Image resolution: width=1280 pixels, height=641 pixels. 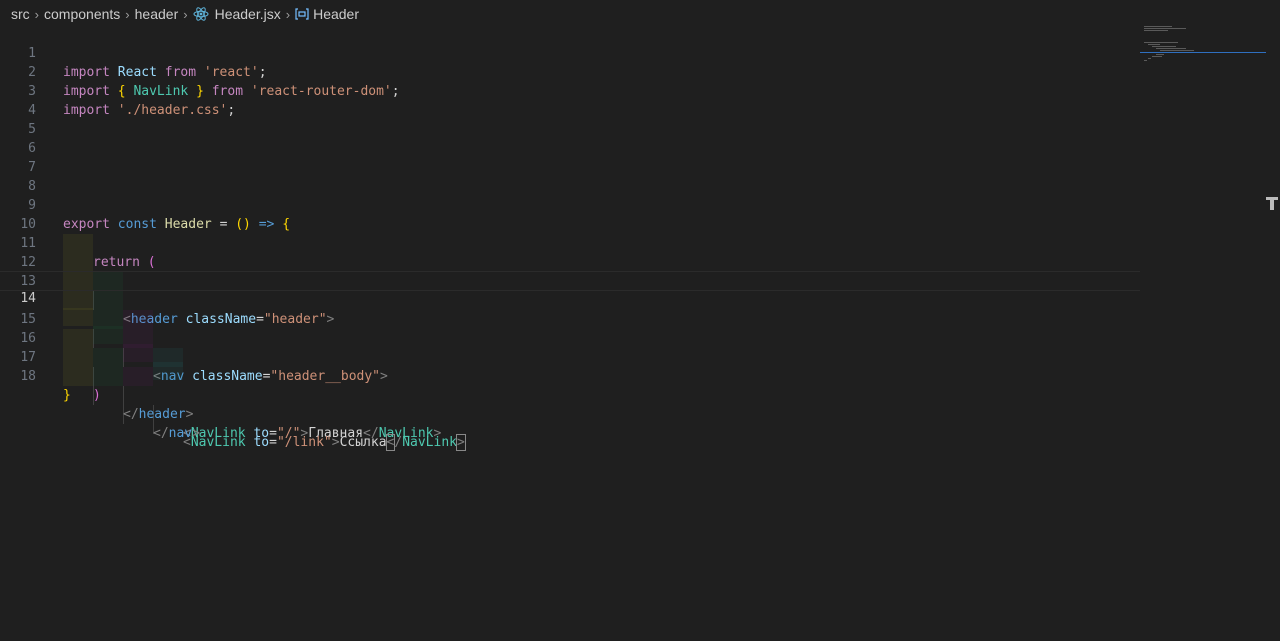 What do you see at coordinates (570, 138) in the screenshot?
I see `code-line: 6` at bounding box center [570, 138].